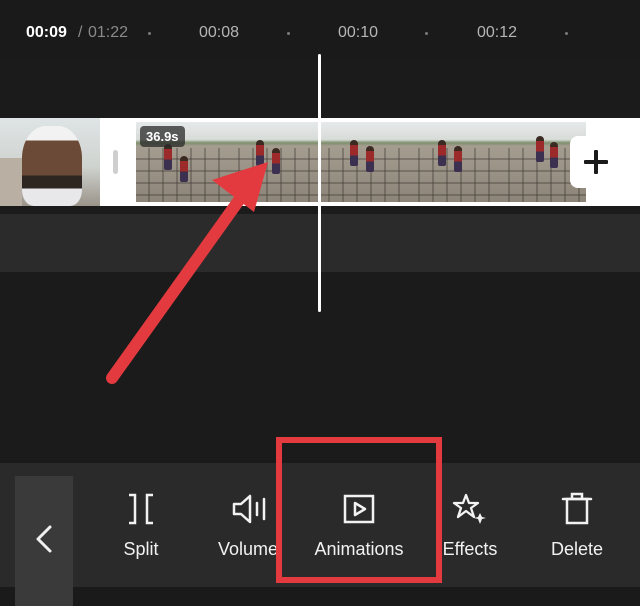 The image size is (640, 606). What do you see at coordinates (577, 549) in the screenshot?
I see `delete-label: Delete` at bounding box center [577, 549].